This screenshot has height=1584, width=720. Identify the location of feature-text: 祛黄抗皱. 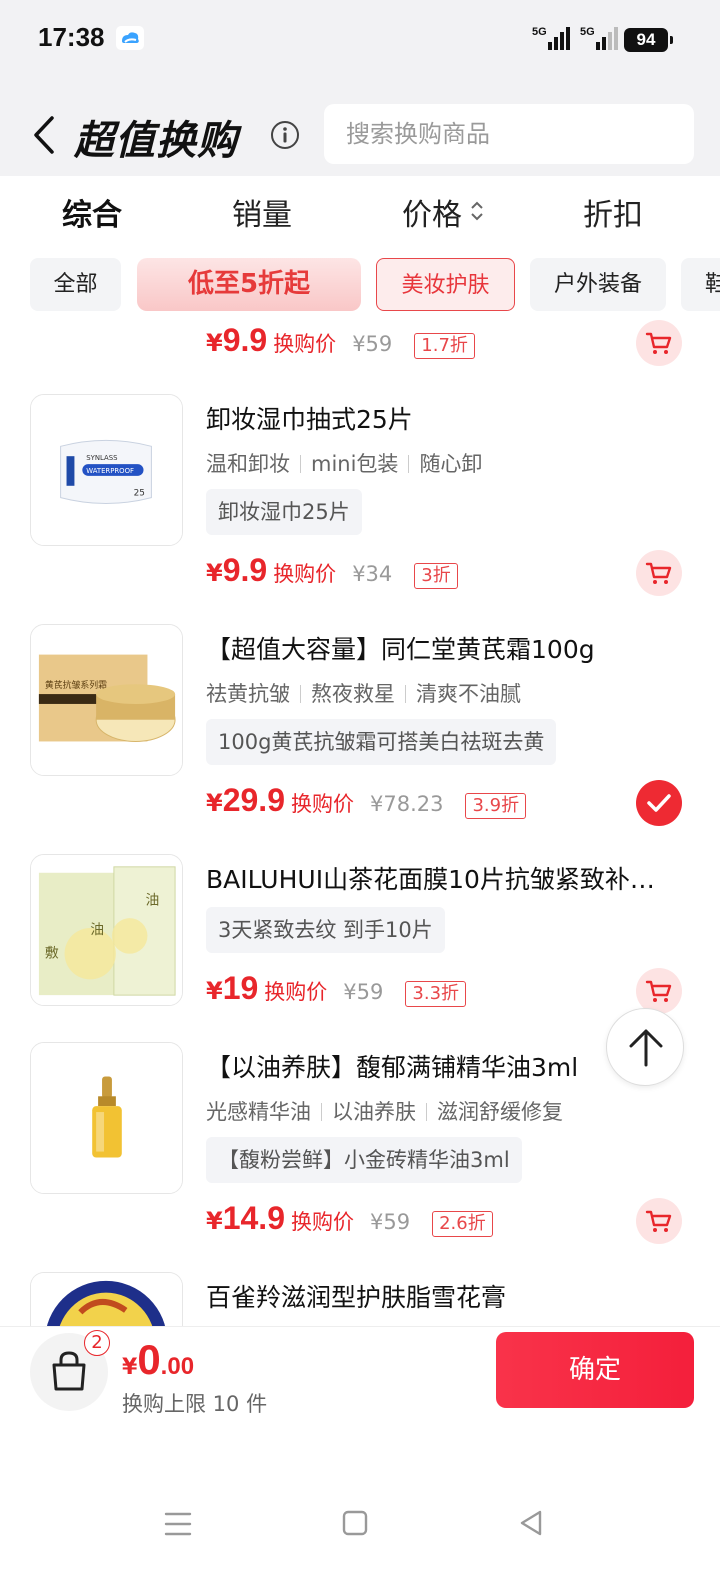
(248, 694).